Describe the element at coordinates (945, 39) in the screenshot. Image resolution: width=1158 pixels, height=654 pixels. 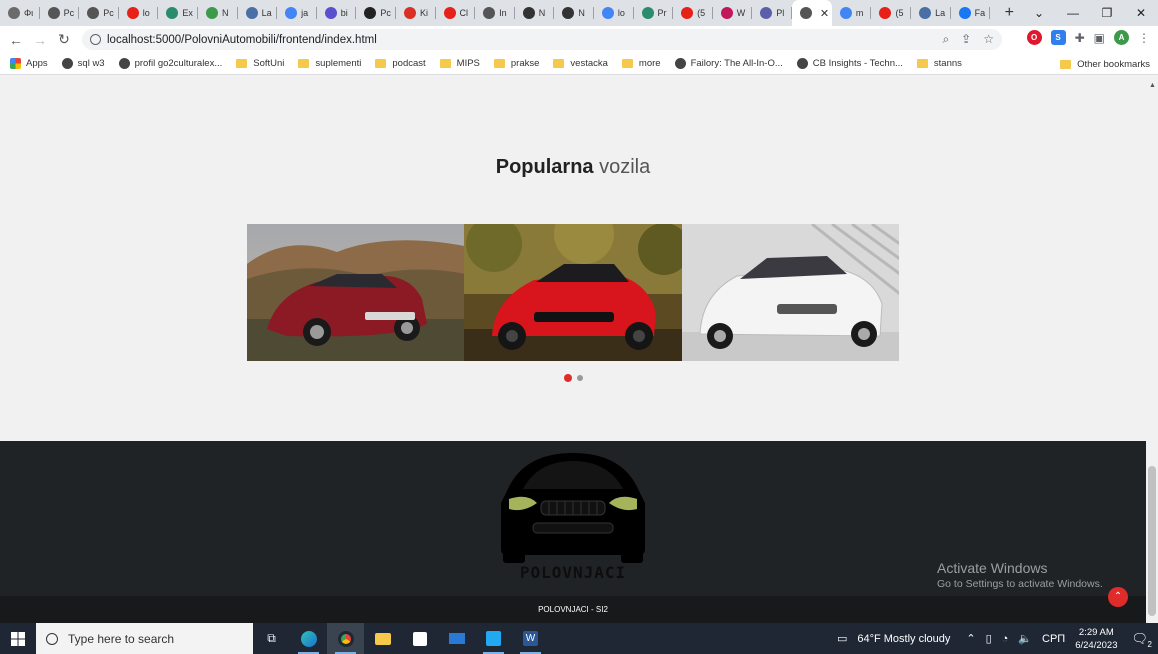
I see `zoom-icon: ⌕` at that location.